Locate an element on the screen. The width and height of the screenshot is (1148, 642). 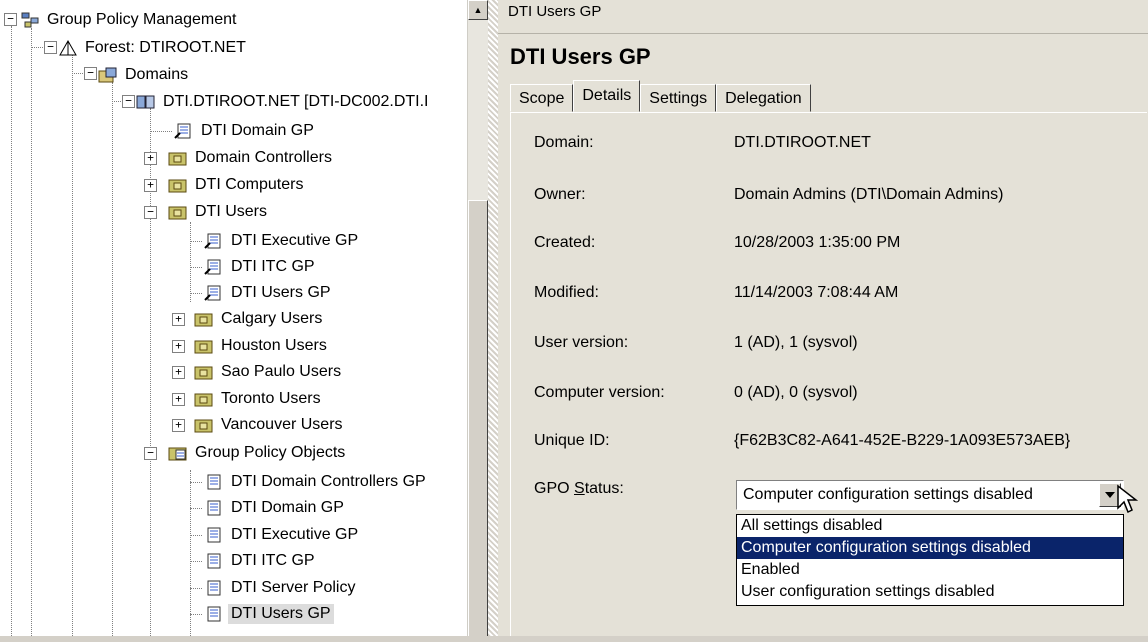
tree-item-root: Group Policy Management is located at coordinates (129, 20).